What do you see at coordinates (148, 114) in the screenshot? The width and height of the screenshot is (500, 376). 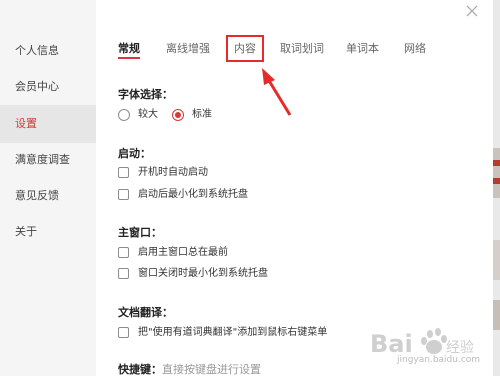 I see `font-option-large-label: 较大` at bounding box center [148, 114].